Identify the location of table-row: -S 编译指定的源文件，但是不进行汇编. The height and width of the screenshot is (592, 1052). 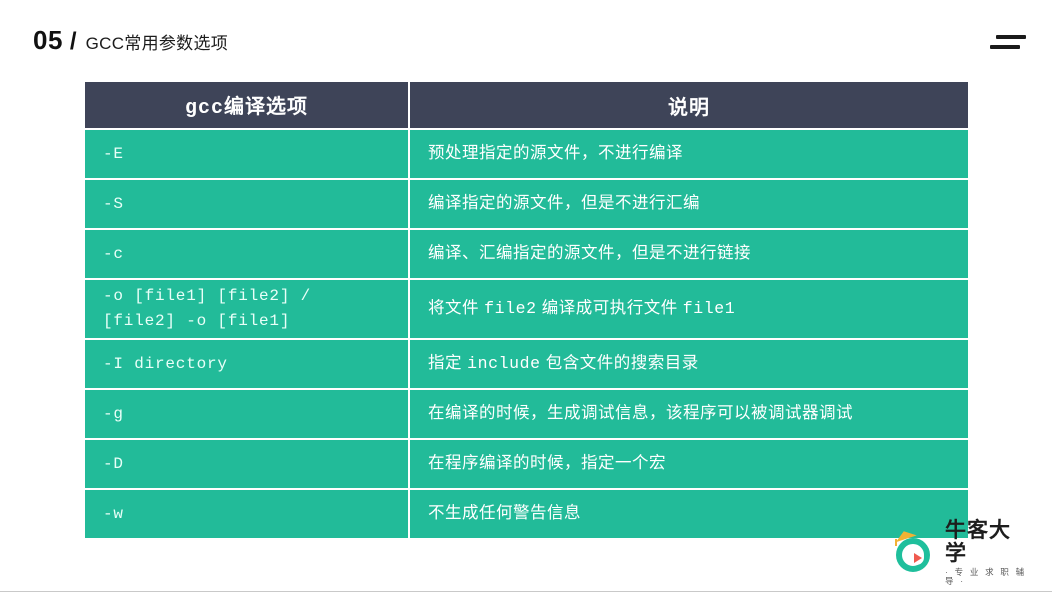
(526, 203).